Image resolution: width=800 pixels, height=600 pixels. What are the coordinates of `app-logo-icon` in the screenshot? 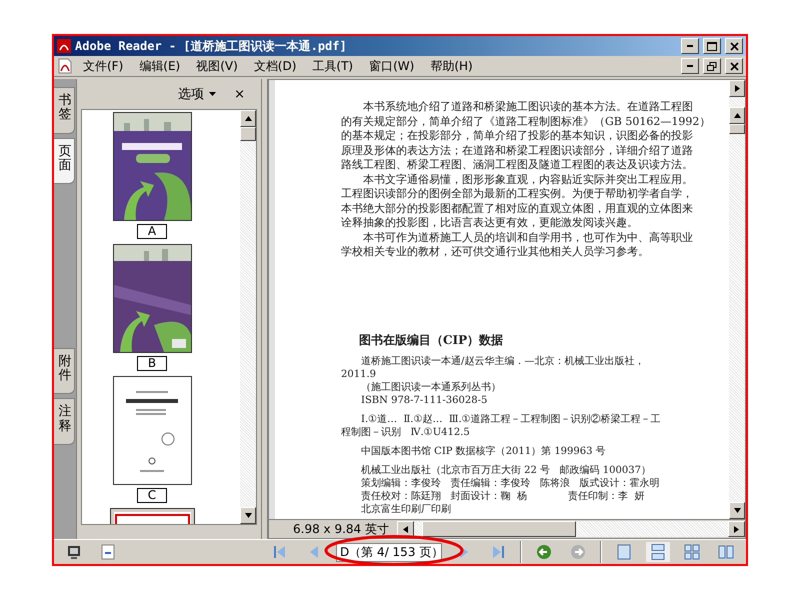 It's located at (64, 46).